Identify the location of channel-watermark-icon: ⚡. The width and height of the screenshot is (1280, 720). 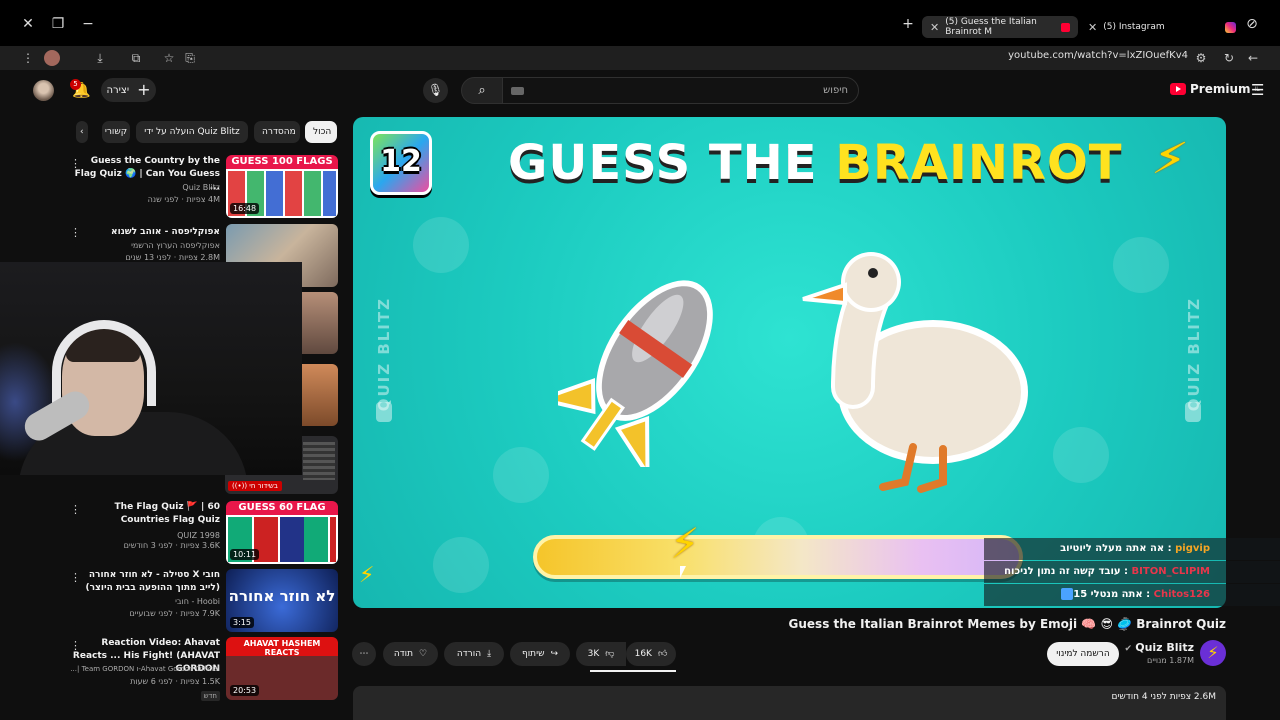
(366, 575).